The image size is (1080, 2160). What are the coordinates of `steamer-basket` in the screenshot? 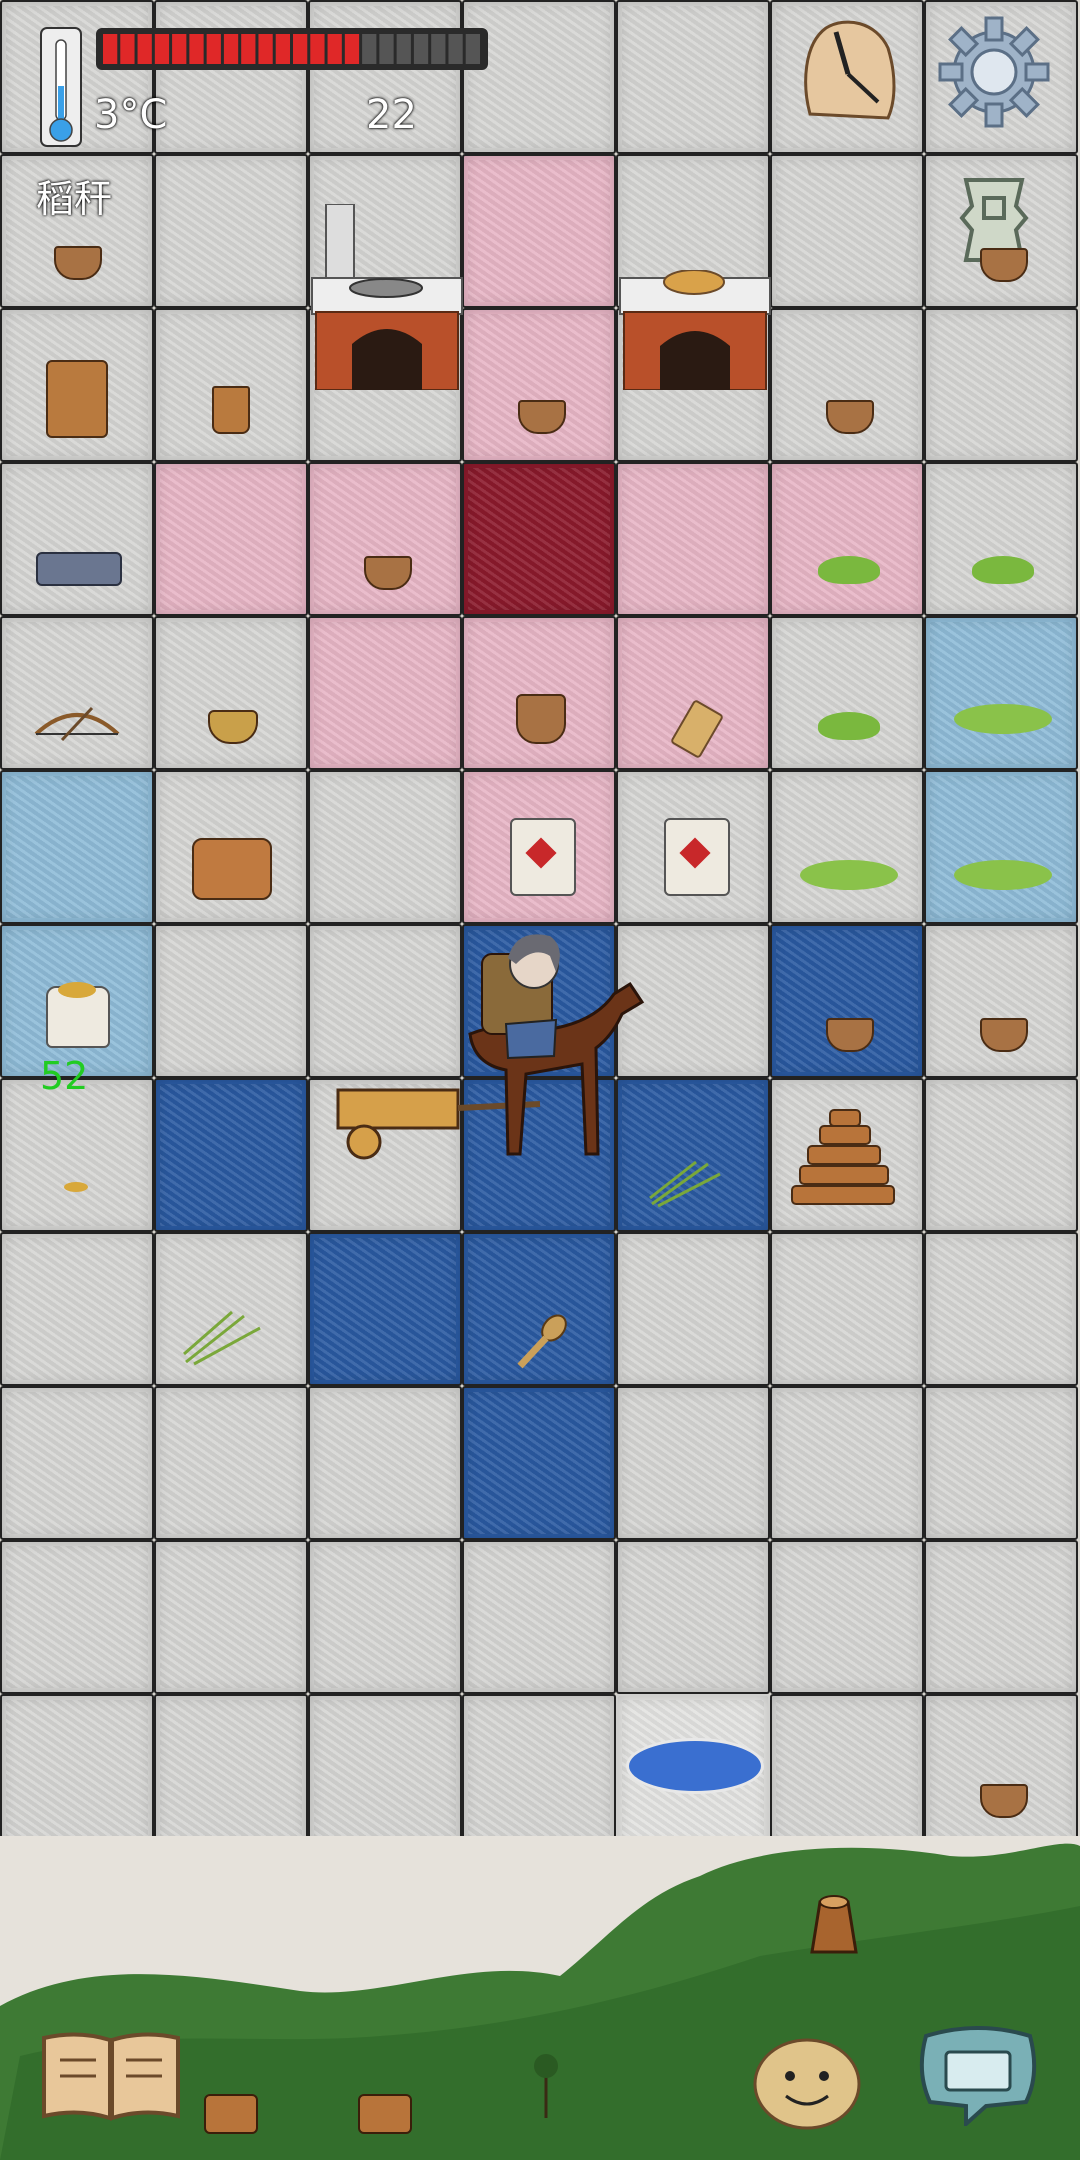 It's located at (232, 869).